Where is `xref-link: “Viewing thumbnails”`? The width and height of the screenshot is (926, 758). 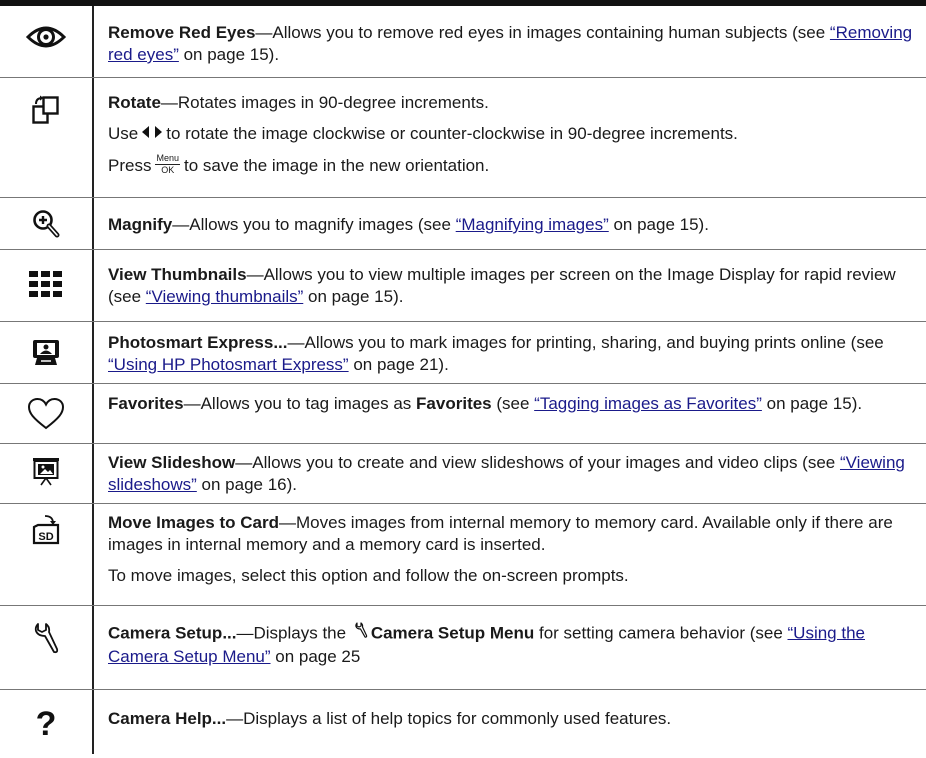
xref-link: “Viewing thumbnails” is located at coordinates (224, 296).